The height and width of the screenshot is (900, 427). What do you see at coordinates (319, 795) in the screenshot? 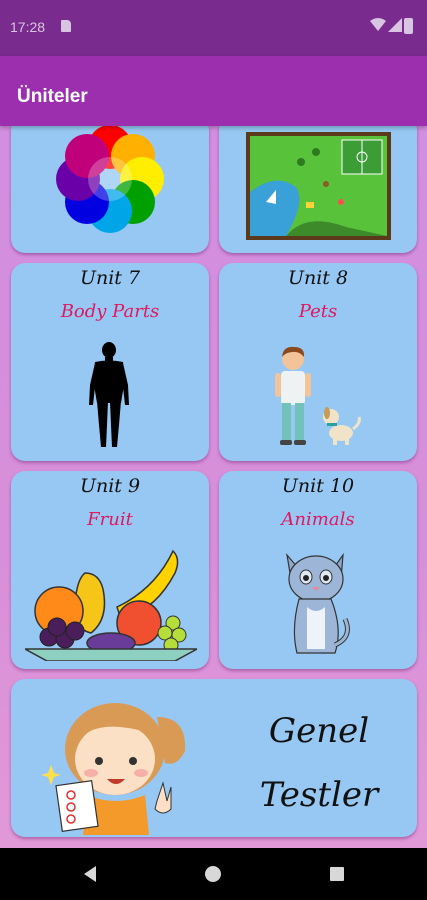
I see `general-tests-line2: Testler` at bounding box center [319, 795].